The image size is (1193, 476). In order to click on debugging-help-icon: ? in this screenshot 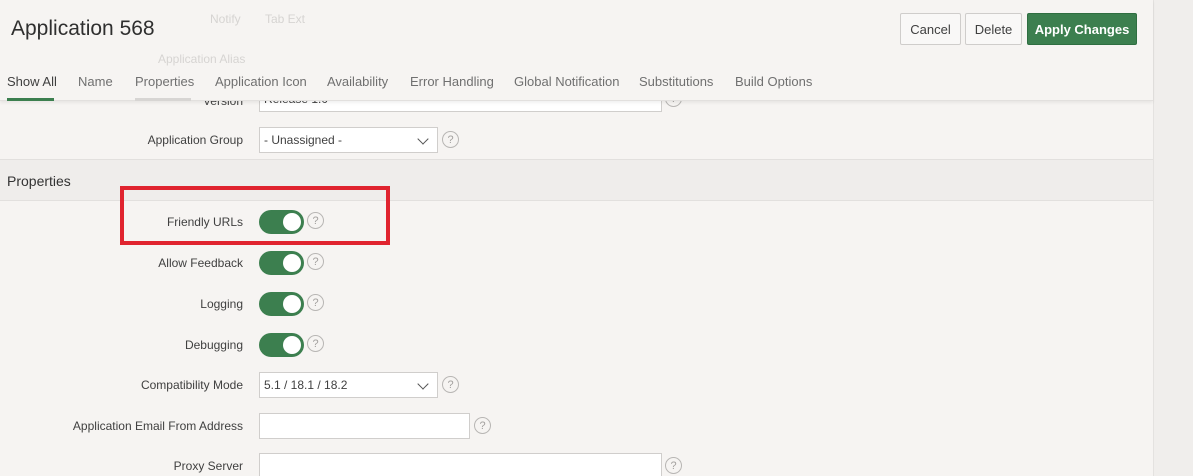, I will do `click(315, 343)`.